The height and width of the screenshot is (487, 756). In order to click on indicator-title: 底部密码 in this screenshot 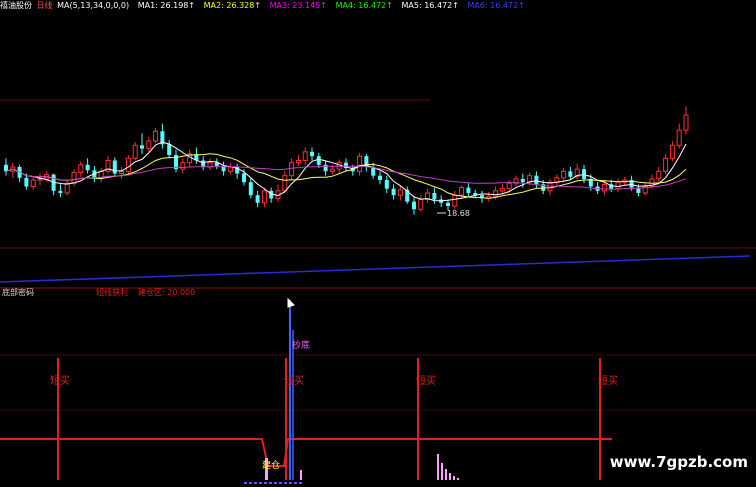, I will do `click(18, 292)`.